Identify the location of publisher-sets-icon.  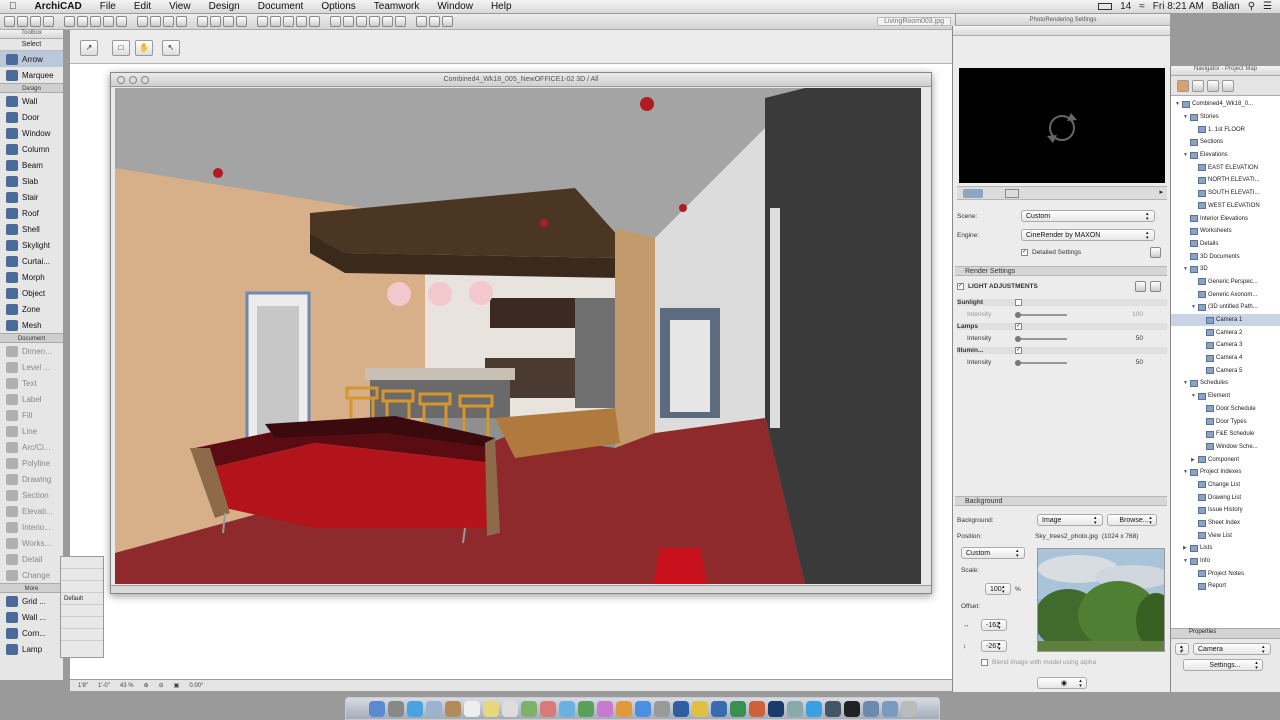
(1228, 85).